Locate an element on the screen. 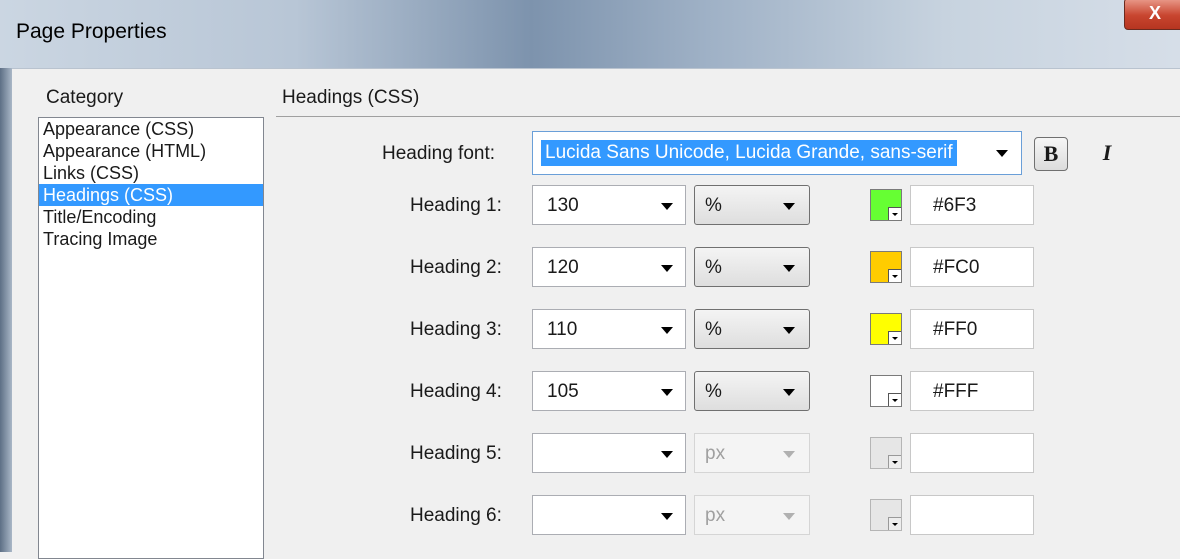  heading-1-color-input: #6F3 is located at coordinates (972, 205).